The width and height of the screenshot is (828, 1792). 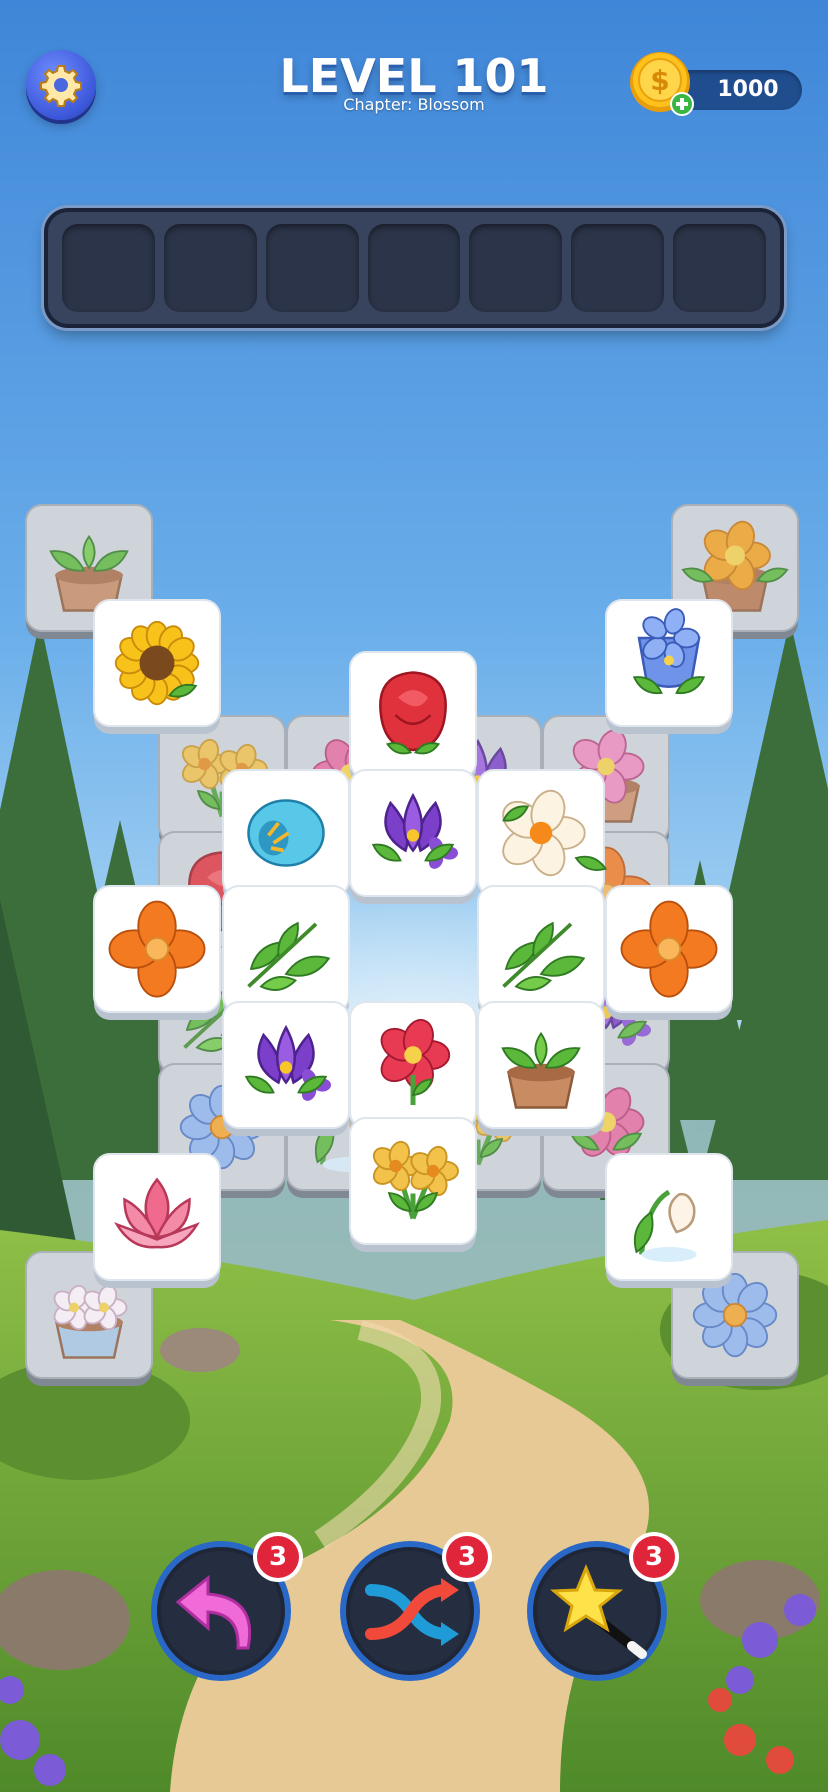 What do you see at coordinates (413, 713) in the screenshot?
I see `red-rose-icon` at bounding box center [413, 713].